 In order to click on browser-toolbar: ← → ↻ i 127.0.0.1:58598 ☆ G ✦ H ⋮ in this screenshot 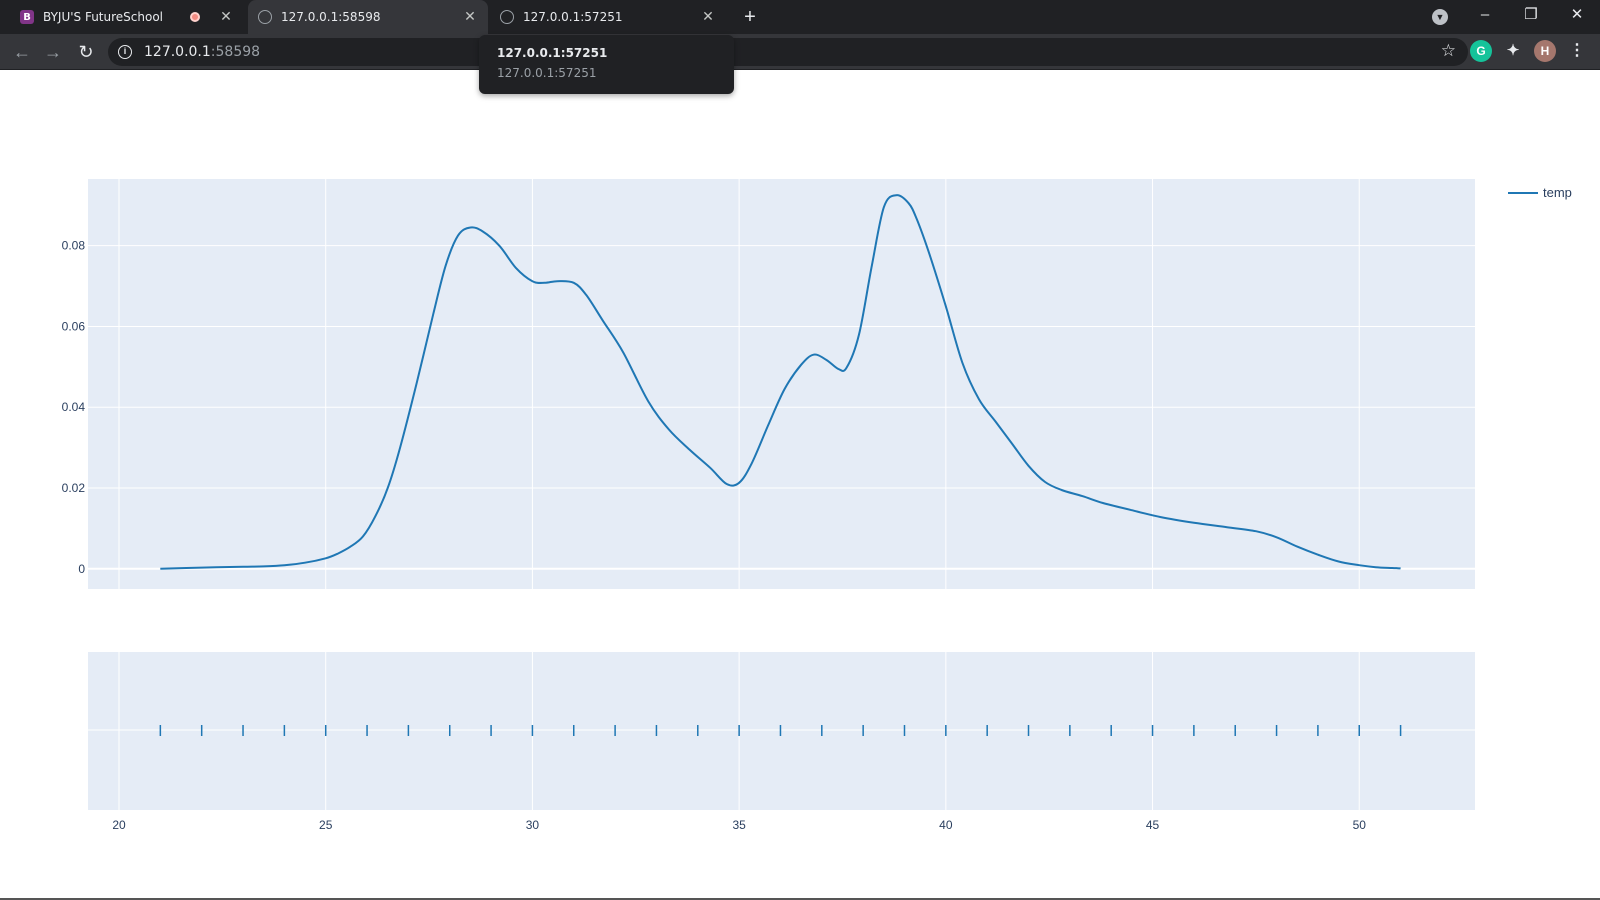, I will do `click(800, 52)`.